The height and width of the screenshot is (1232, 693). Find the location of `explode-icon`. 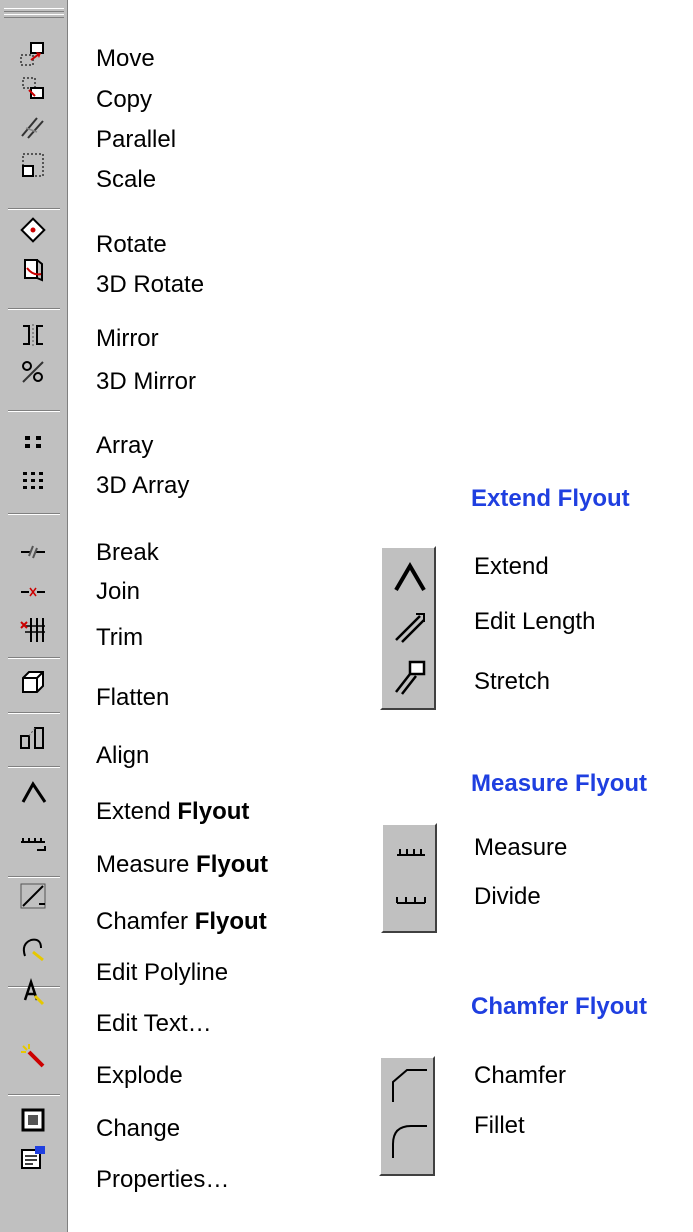

explode-icon is located at coordinates (33, 1056).